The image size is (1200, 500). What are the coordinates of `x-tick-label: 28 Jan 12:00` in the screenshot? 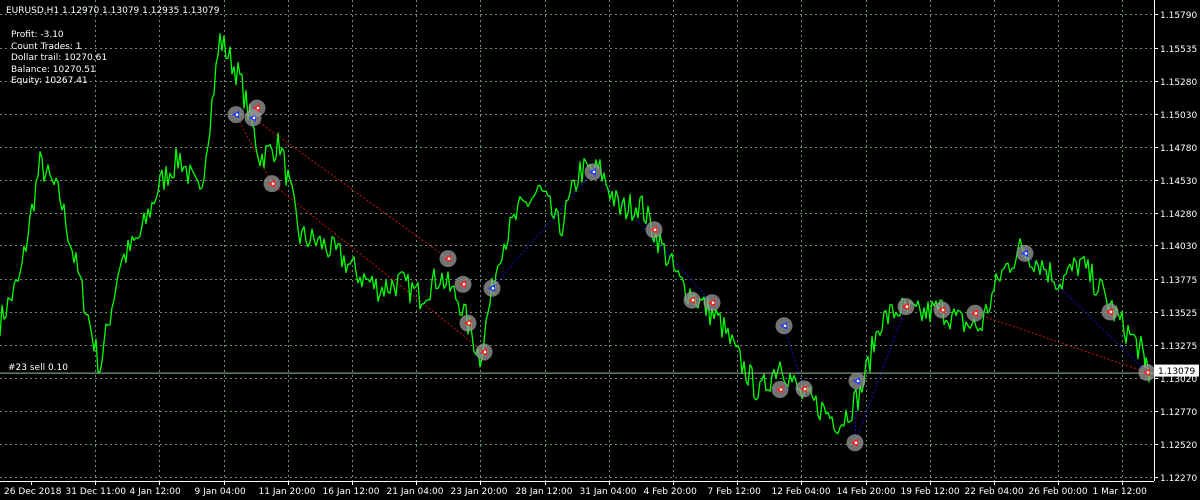 It's located at (544, 492).